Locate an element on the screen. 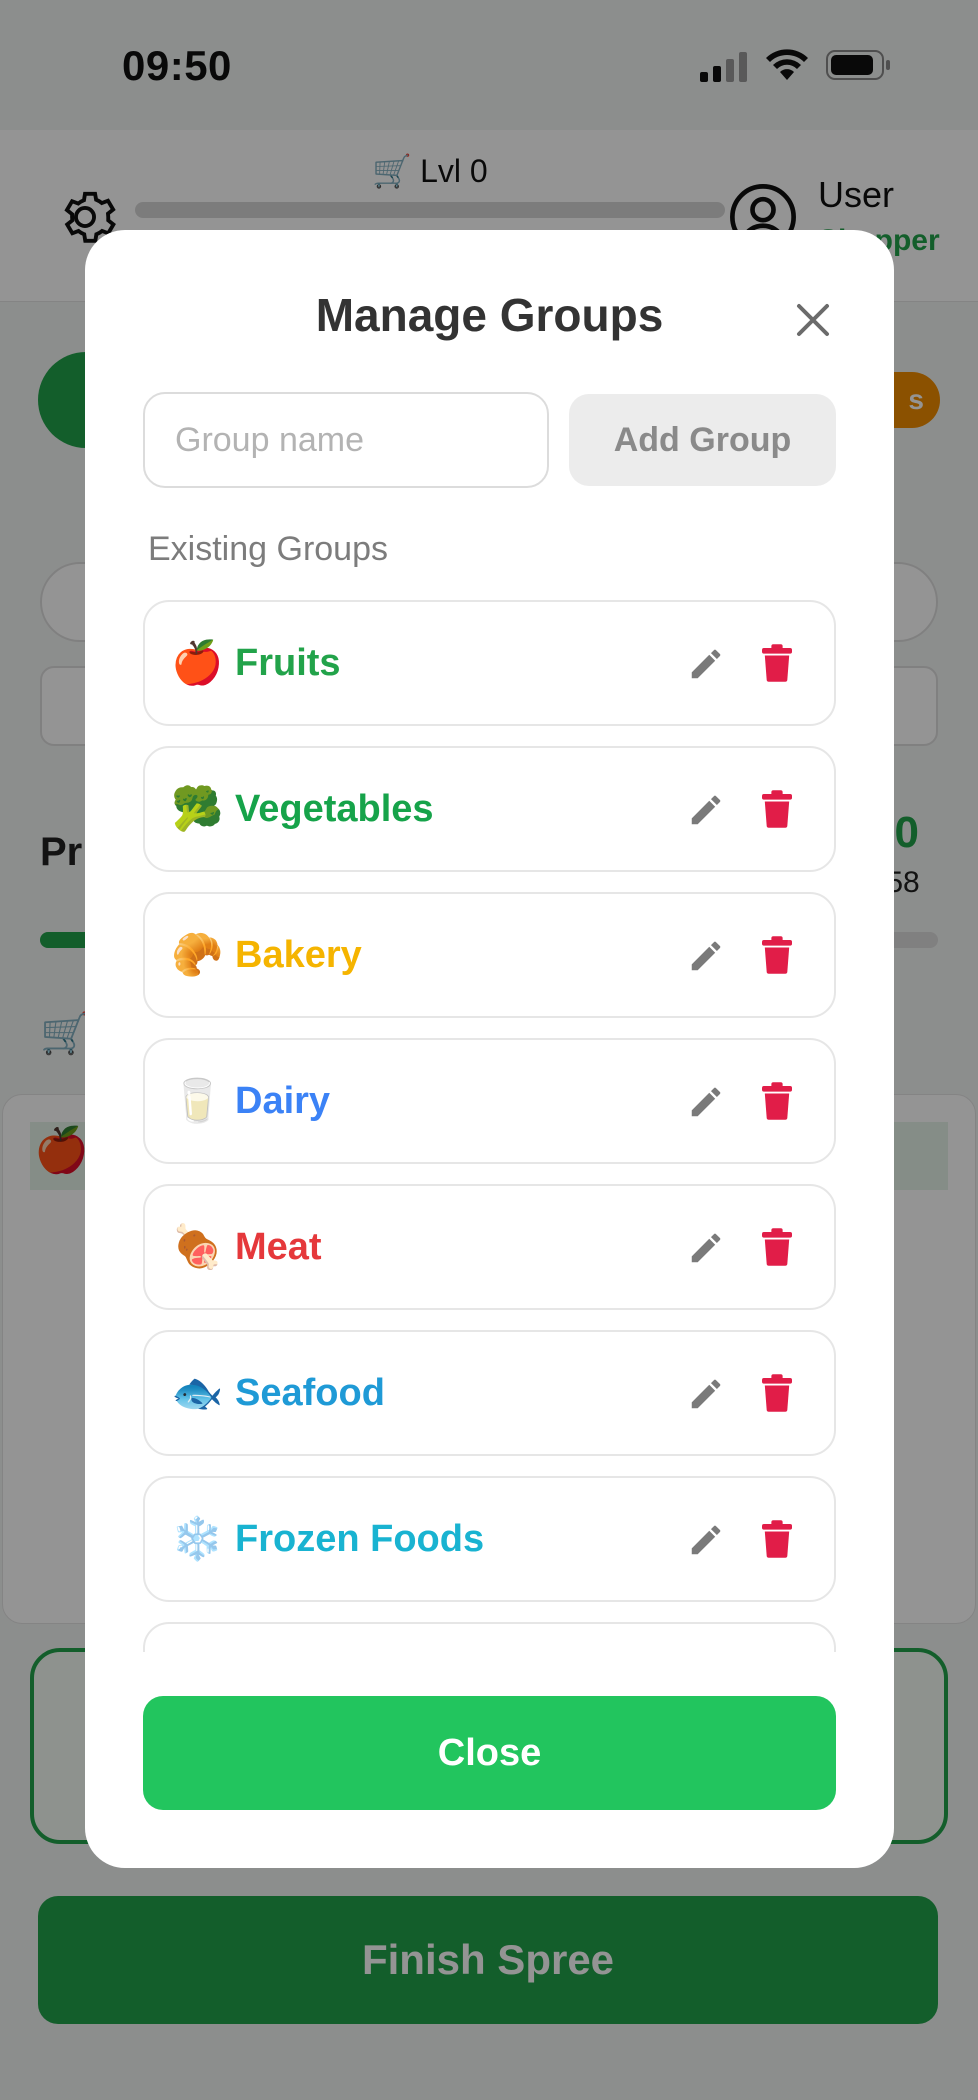  group-row: 🍖 Meat is located at coordinates (489, 1247).